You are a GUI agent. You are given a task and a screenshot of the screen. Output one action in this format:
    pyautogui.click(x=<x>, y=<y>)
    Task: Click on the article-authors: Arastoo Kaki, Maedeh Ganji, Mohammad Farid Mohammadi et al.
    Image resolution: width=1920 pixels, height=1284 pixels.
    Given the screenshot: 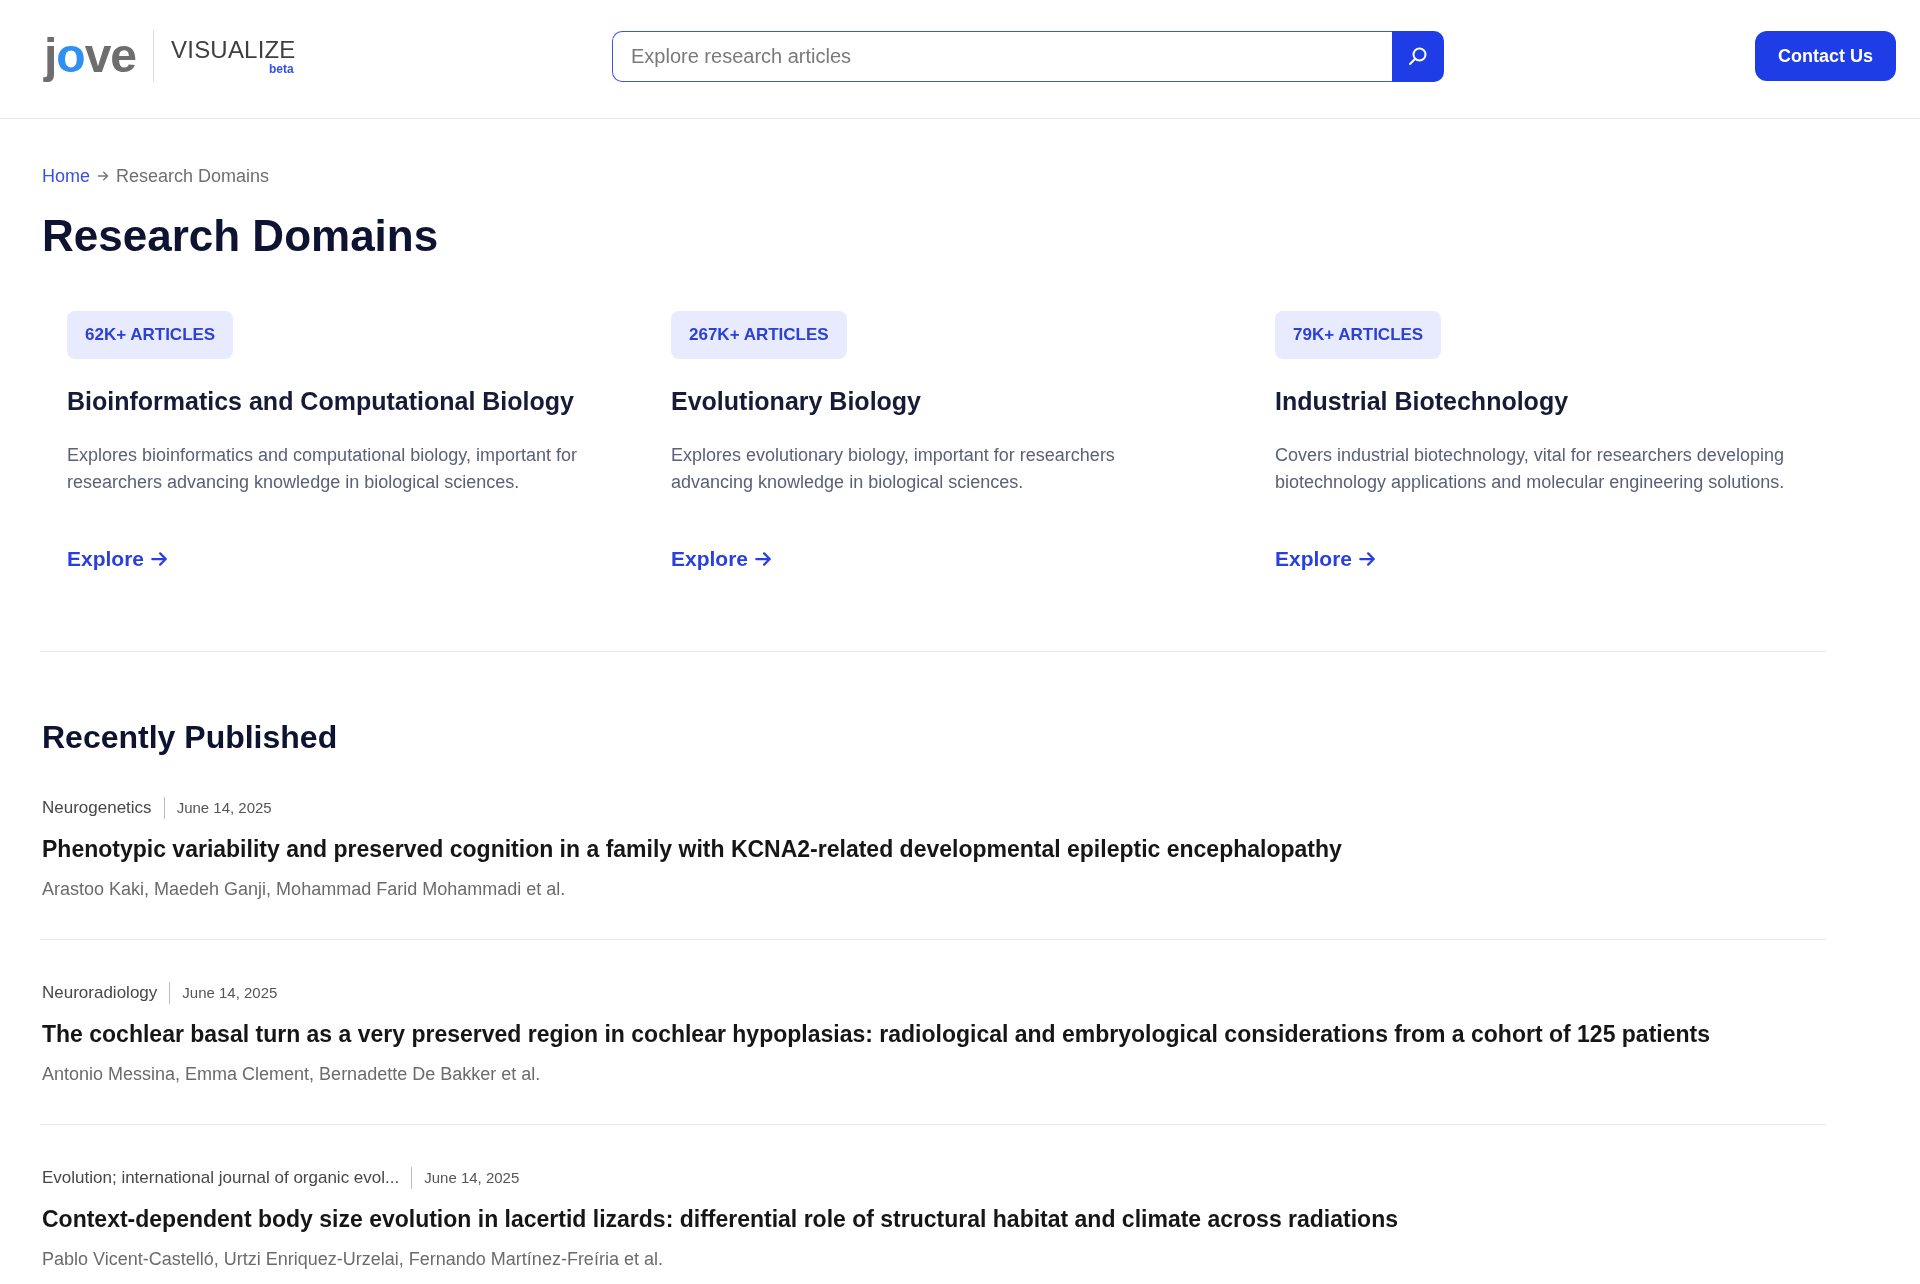 What is the action you would take?
    pyautogui.click(x=304, y=889)
    